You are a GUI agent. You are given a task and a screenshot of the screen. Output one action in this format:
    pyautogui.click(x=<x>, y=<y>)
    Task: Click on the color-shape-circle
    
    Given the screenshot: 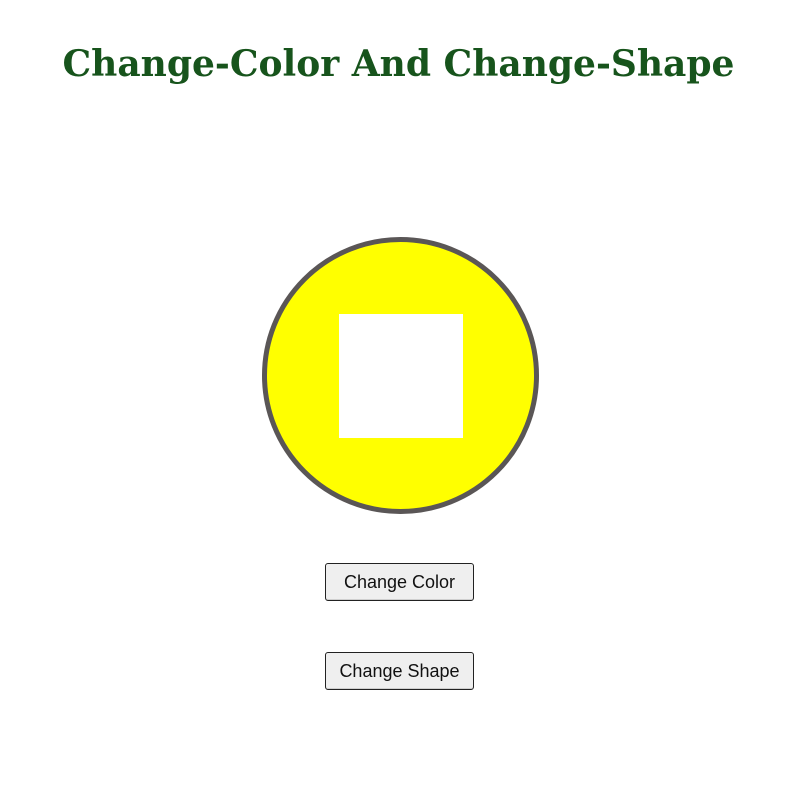 What is the action you would take?
    pyautogui.click(x=400, y=375)
    